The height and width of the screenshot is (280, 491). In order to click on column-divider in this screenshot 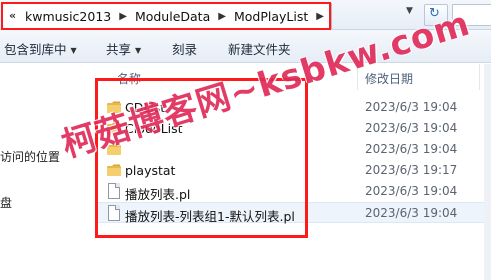, I will do `click(479, 77)`.